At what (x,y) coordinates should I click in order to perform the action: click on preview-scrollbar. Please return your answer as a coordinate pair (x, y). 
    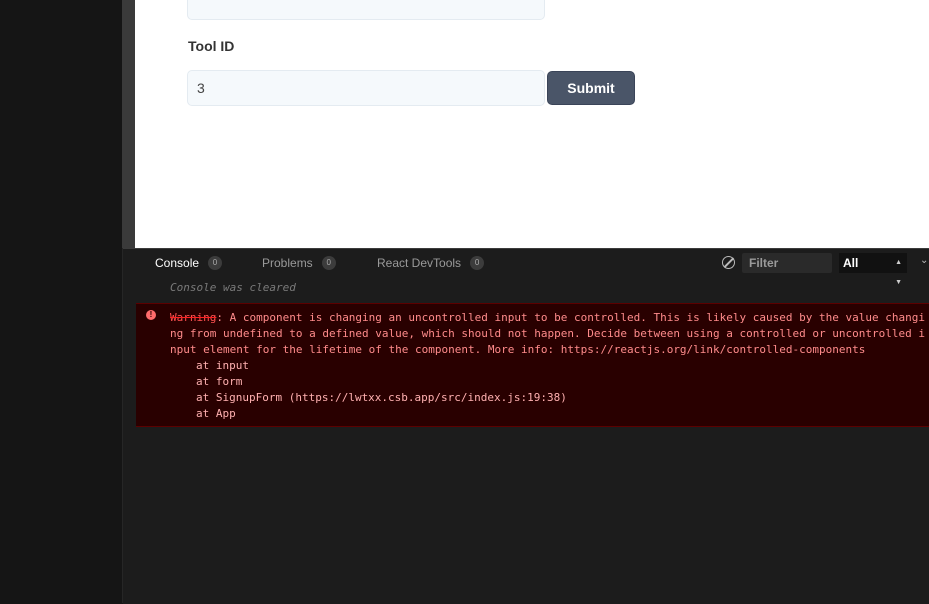
    Looking at the image, I should click on (128, 124).